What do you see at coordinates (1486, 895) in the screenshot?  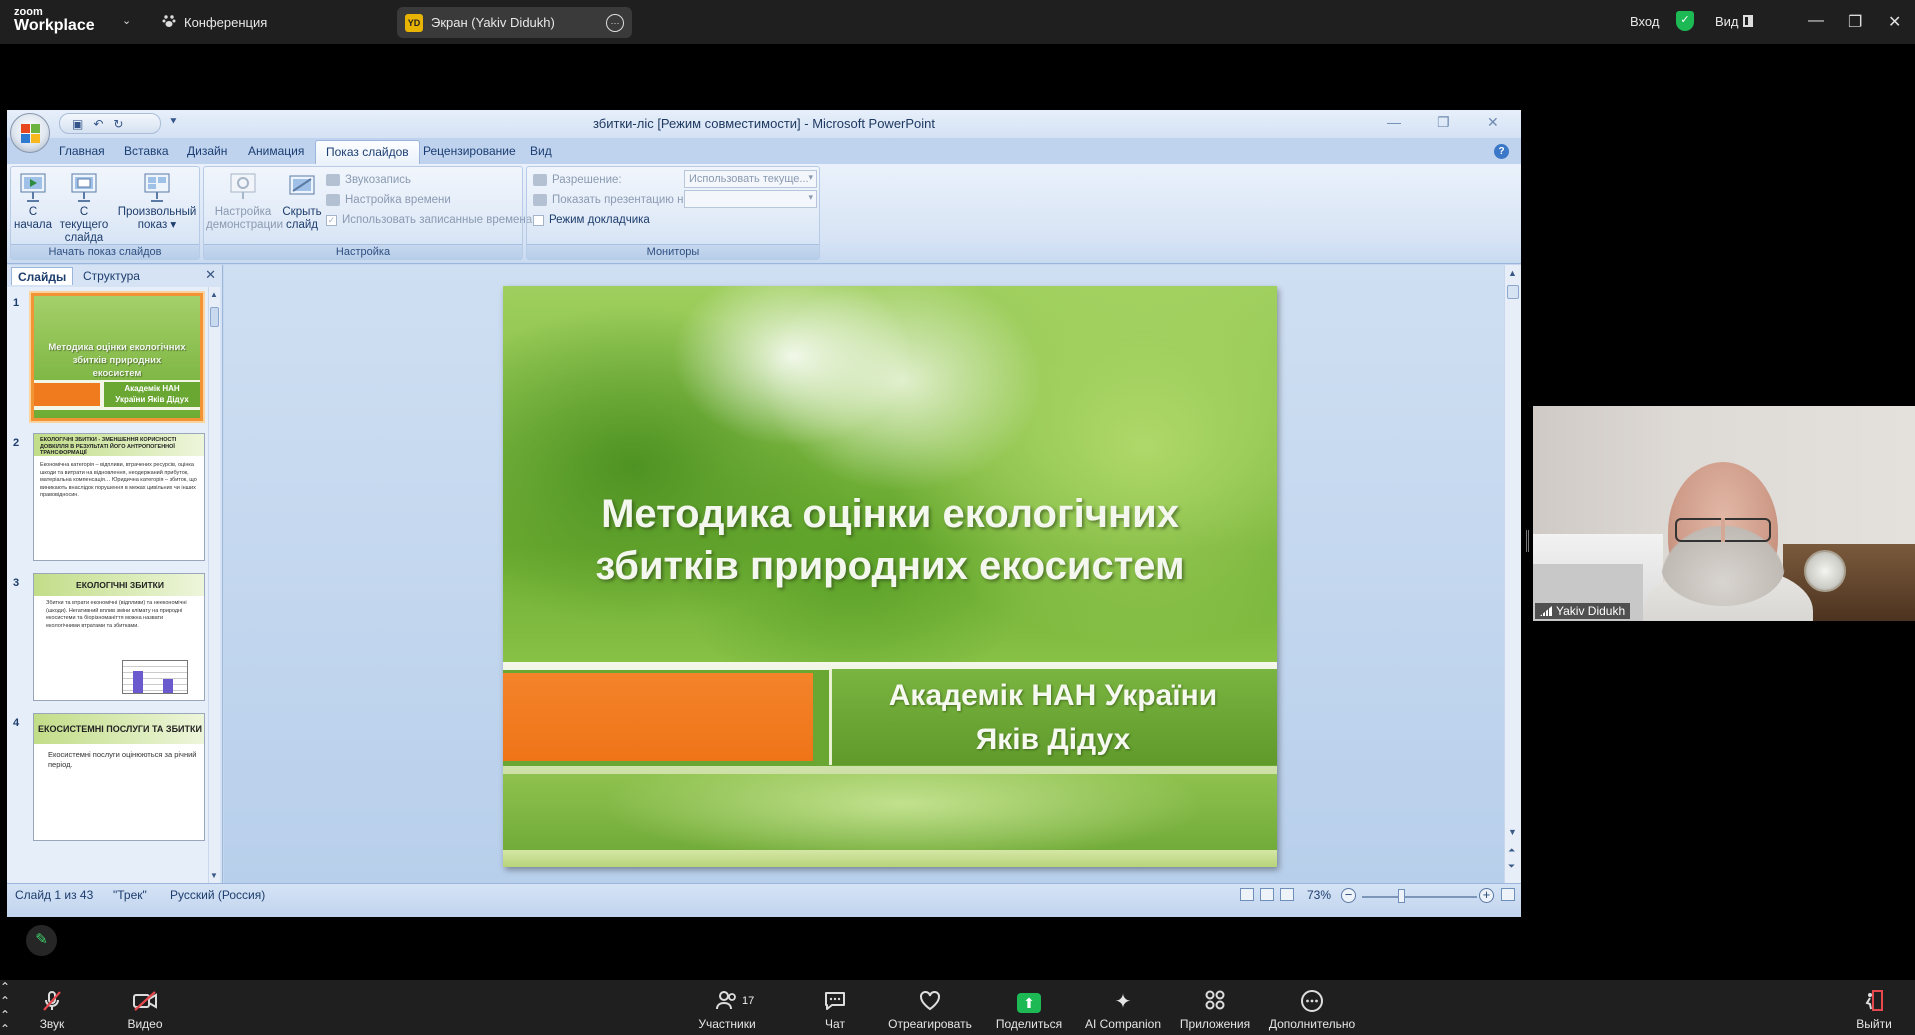 I see `zoom-in-icon: +` at bounding box center [1486, 895].